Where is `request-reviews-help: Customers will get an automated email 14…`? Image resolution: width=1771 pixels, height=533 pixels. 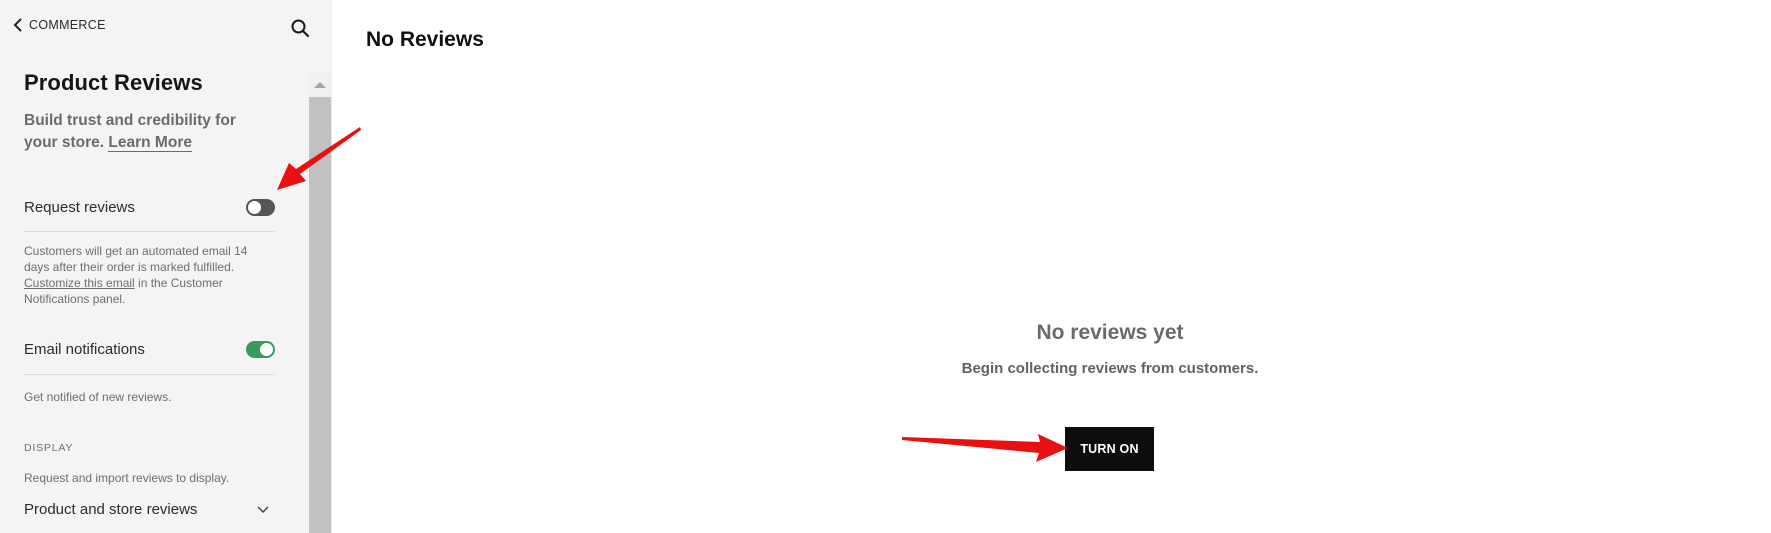
request-reviews-help: Customers will get an automated email 14… is located at coordinates (149, 275).